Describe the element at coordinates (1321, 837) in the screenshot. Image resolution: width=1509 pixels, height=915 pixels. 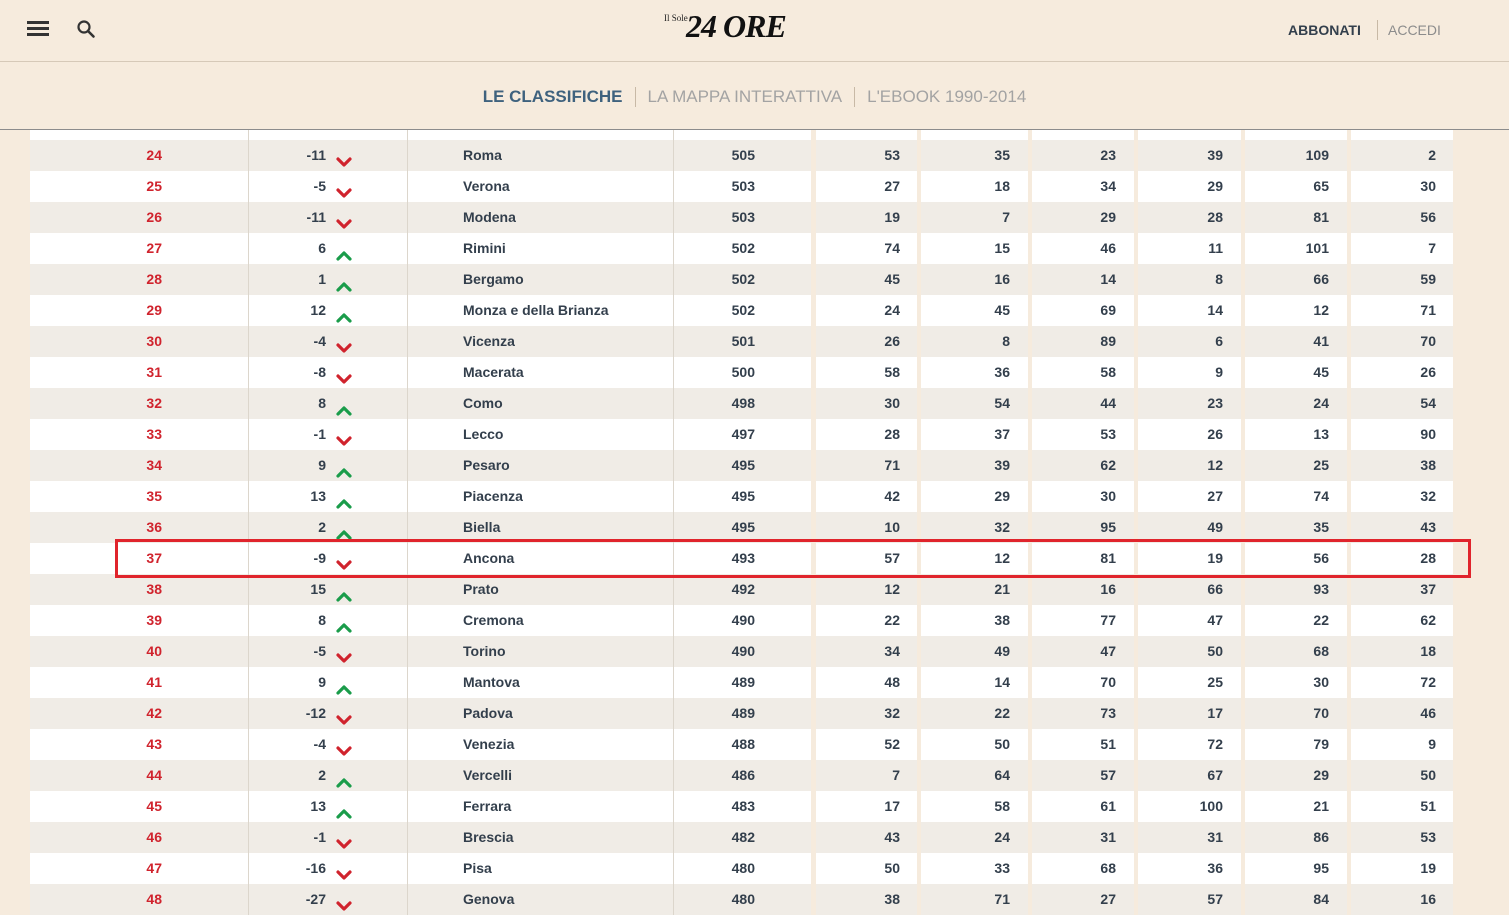
I see `value-cell: 86` at that location.